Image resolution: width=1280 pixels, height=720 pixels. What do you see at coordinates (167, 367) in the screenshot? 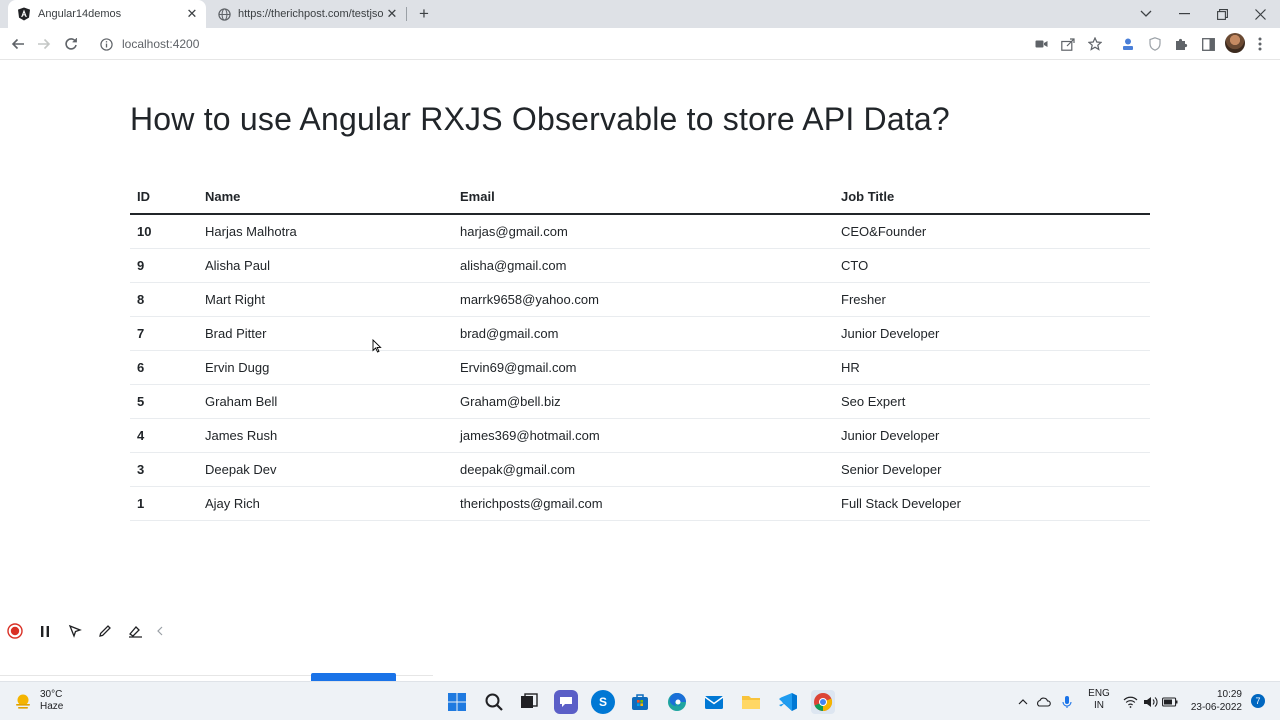
I see `cell-id: 6` at bounding box center [167, 367].